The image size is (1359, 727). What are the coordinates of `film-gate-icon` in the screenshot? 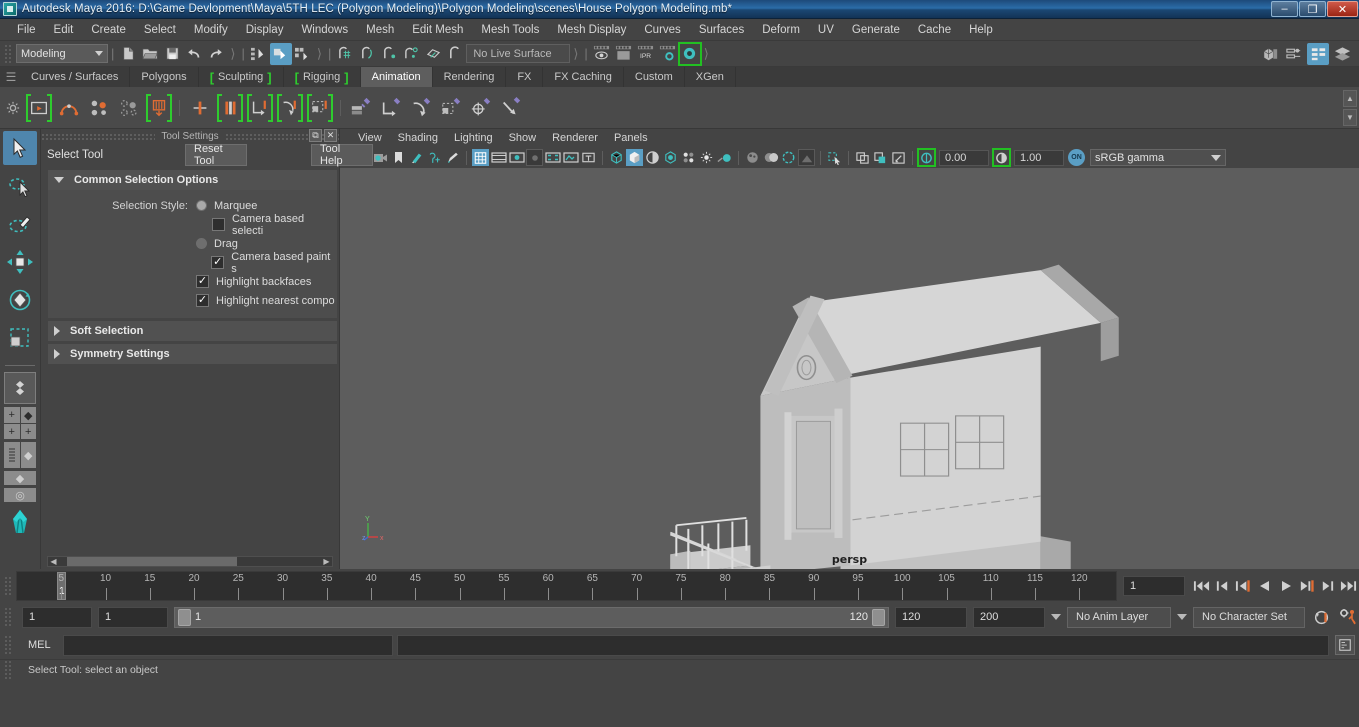 It's located at (498, 157).